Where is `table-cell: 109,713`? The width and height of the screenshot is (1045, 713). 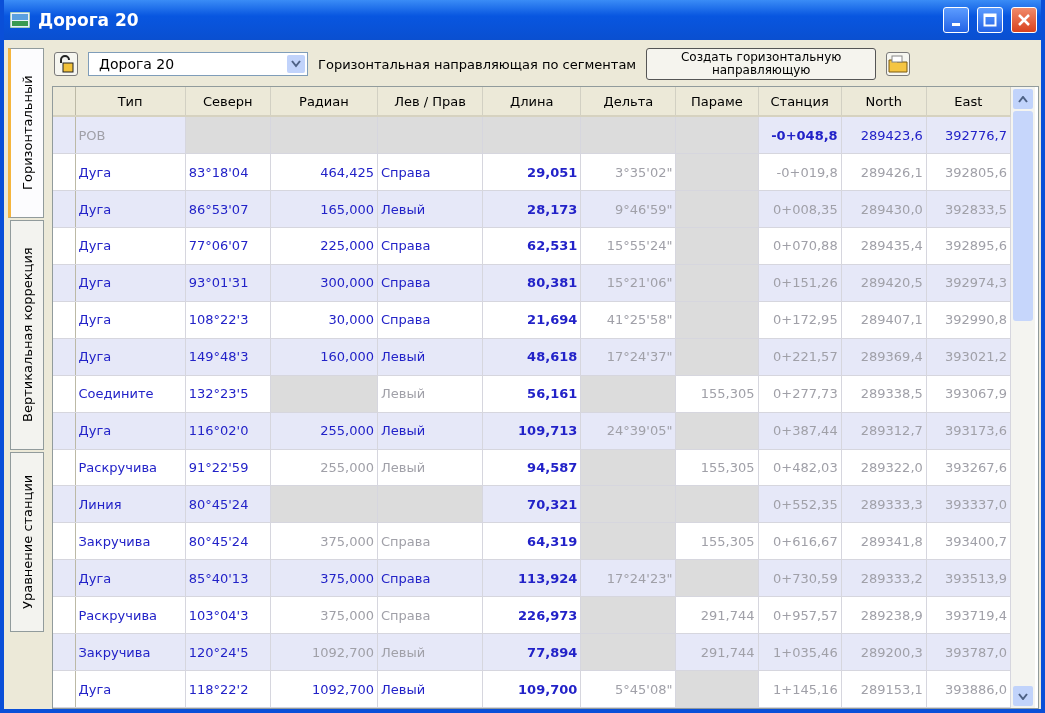 table-cell: 109,713 is located at coordinates (531, 430).